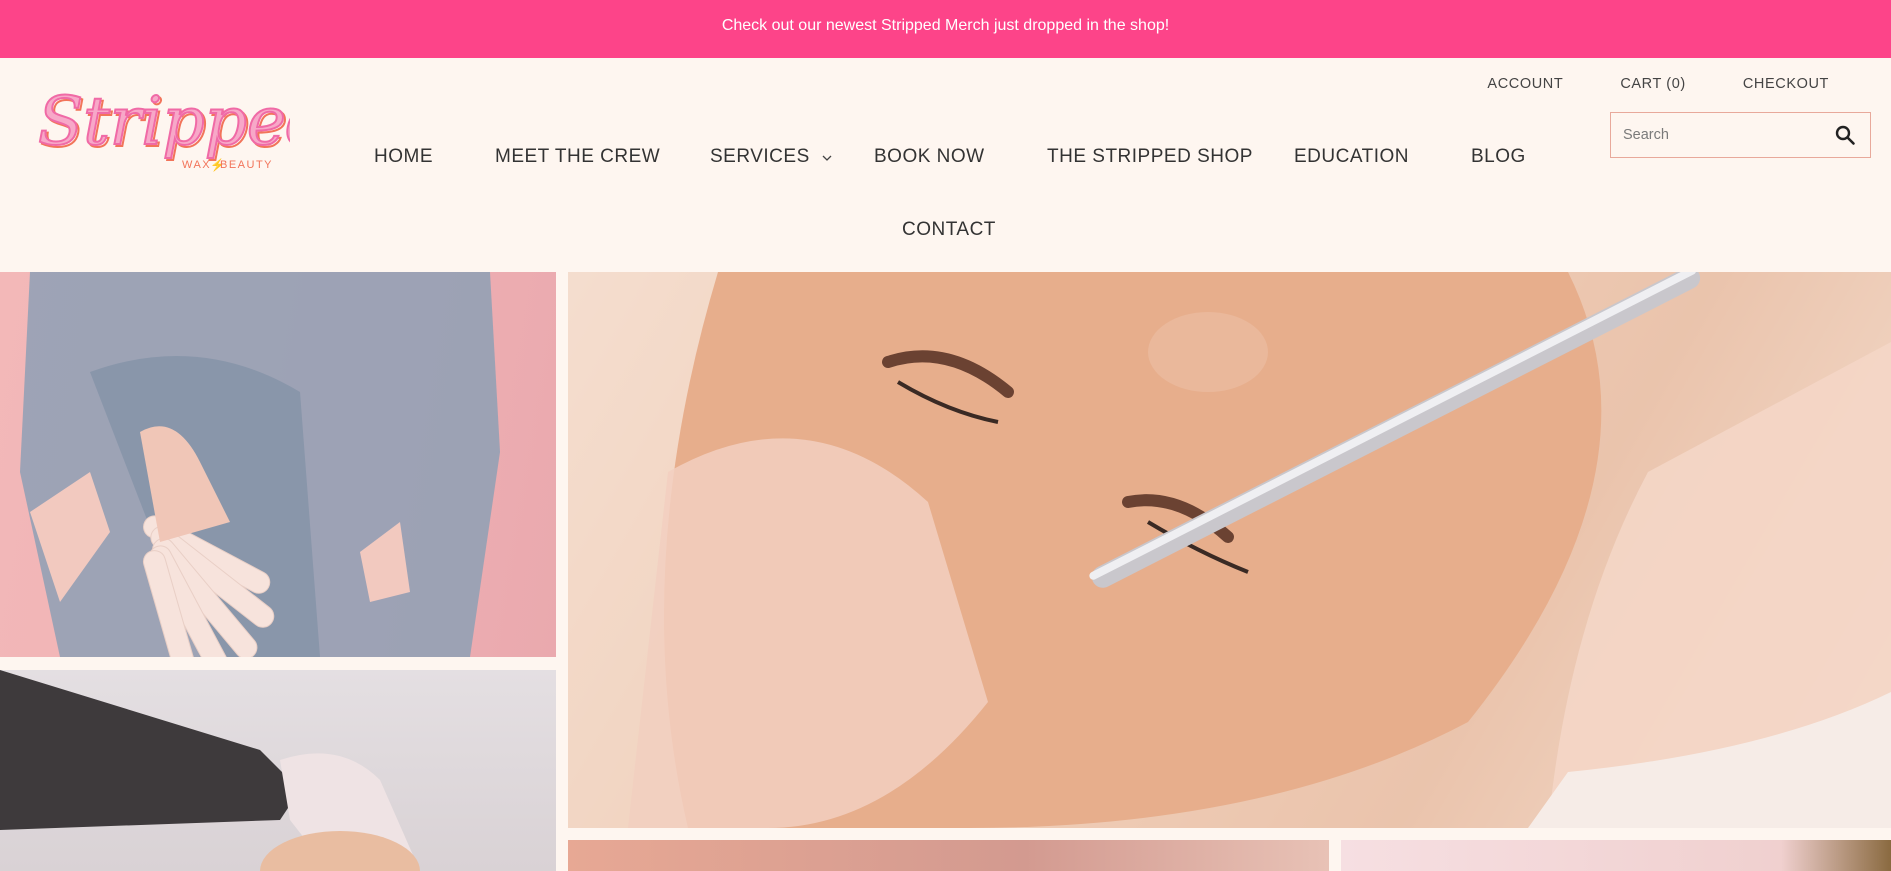 This screenshot has width=1891, height=871. I want to click on nav-meet-the-crew: MEET THE CREW, so click(577, 157).